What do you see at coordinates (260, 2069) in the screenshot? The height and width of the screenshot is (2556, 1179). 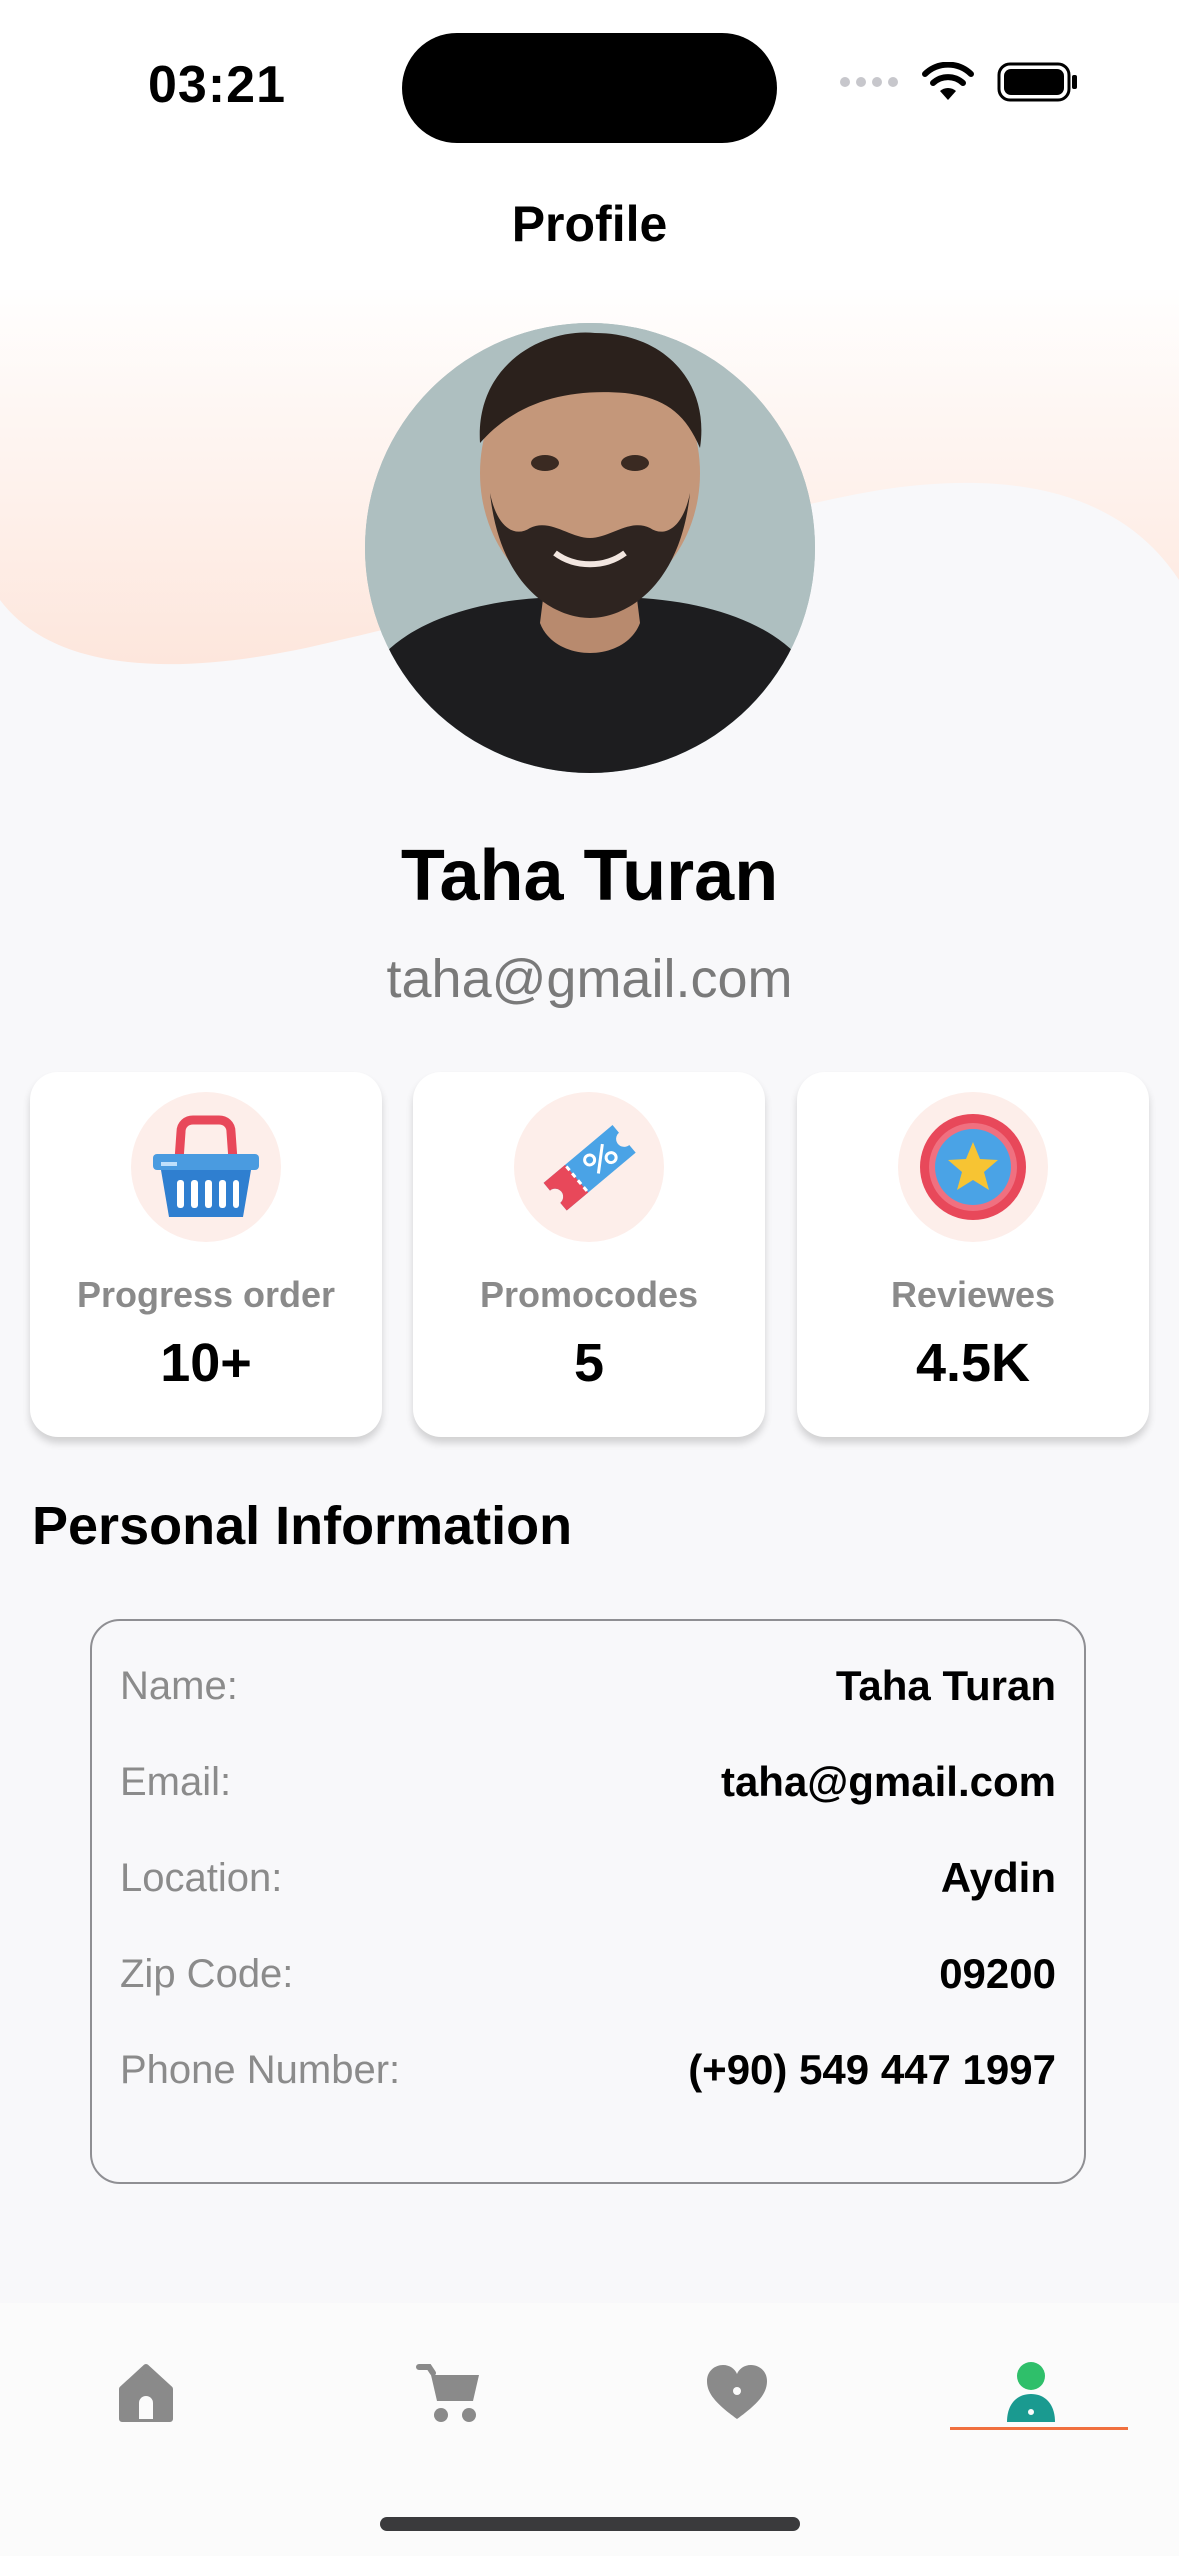 I see `info-key: Phone Number:` at bounding box center [260, 2069].